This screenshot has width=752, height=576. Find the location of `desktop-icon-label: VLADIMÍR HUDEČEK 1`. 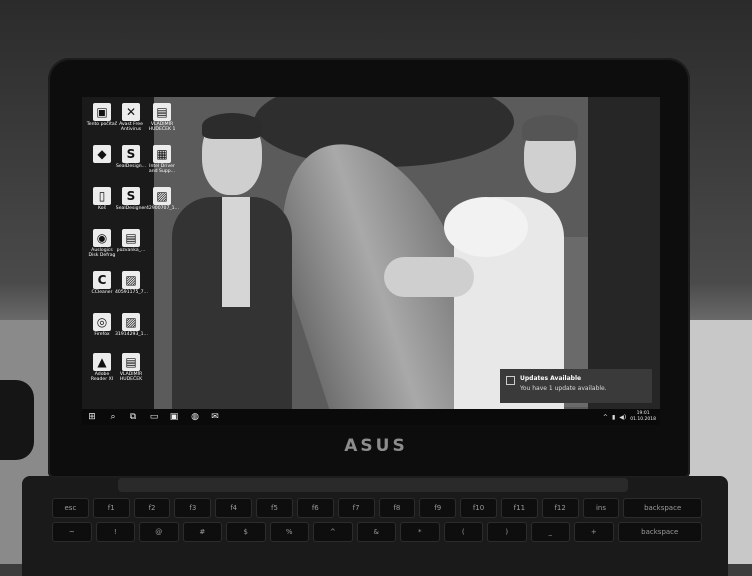

desktop-icon-label: VLADIMÍR HUDEČEK 1 is located at coordinates (162, 127).